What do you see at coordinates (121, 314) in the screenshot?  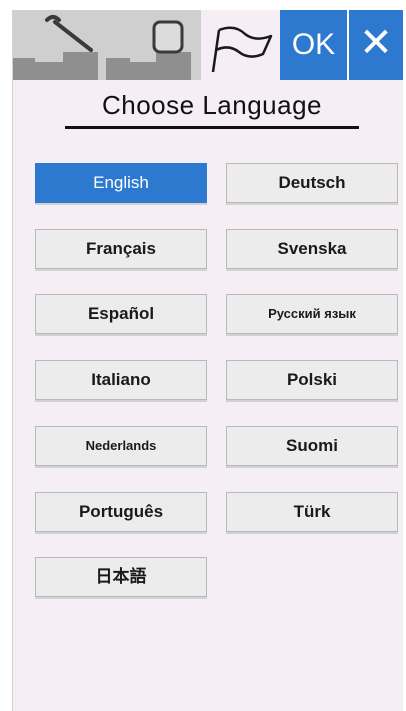 I see `language-button-espanol: Español` at bounding box center [121, 314].